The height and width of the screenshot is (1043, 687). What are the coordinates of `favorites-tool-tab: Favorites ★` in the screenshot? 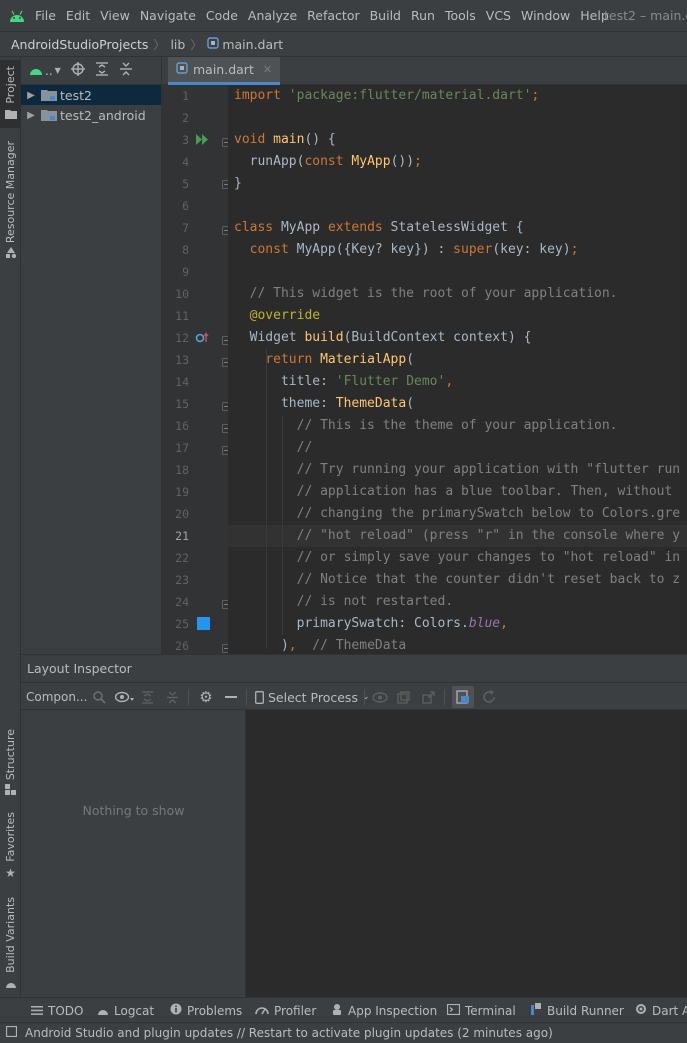 It's located at (10, 847).